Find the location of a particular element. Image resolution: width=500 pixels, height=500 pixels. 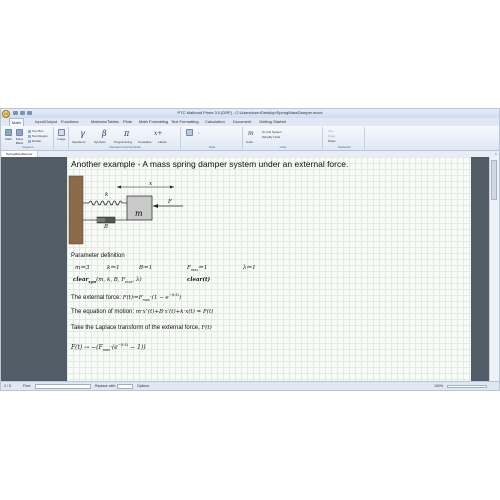

laplace-expr-head: F(t) → −(F is located at coordinates (87, 347).